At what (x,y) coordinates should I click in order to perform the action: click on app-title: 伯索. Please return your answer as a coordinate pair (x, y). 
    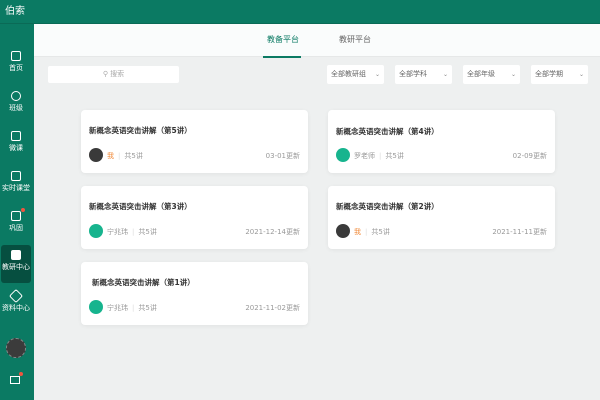
    Looking at the image, I should click on (15, 11).